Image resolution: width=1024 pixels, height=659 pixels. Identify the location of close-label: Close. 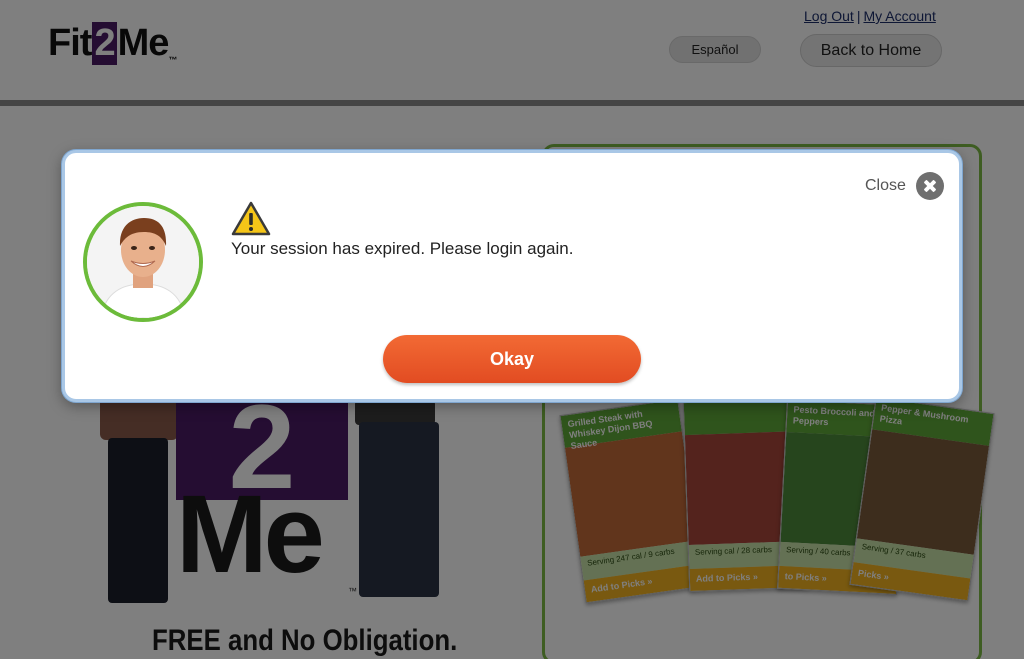
(885, 186).